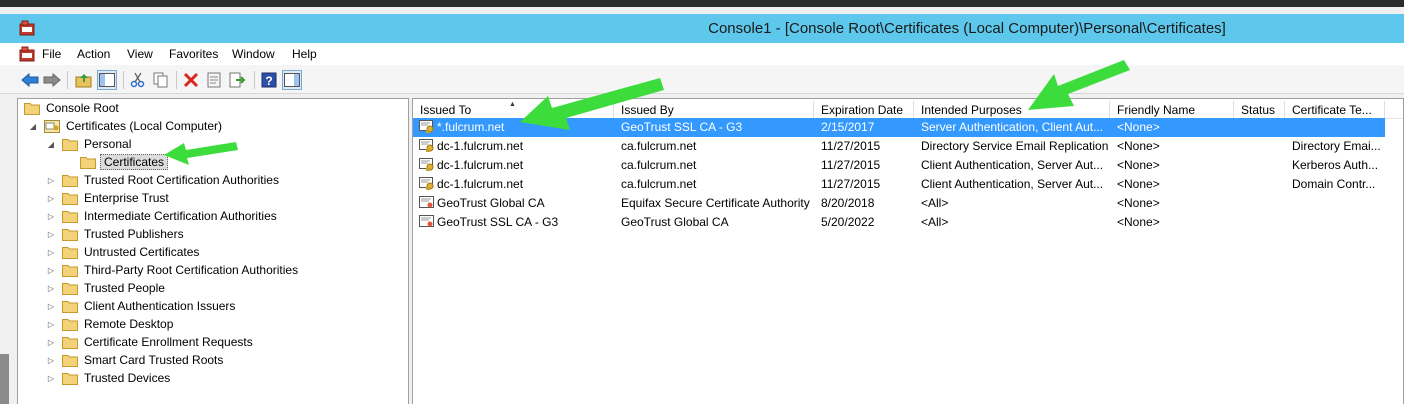  I want to click on annotation-arrow-fulcrum-icon, so click(592, 104).